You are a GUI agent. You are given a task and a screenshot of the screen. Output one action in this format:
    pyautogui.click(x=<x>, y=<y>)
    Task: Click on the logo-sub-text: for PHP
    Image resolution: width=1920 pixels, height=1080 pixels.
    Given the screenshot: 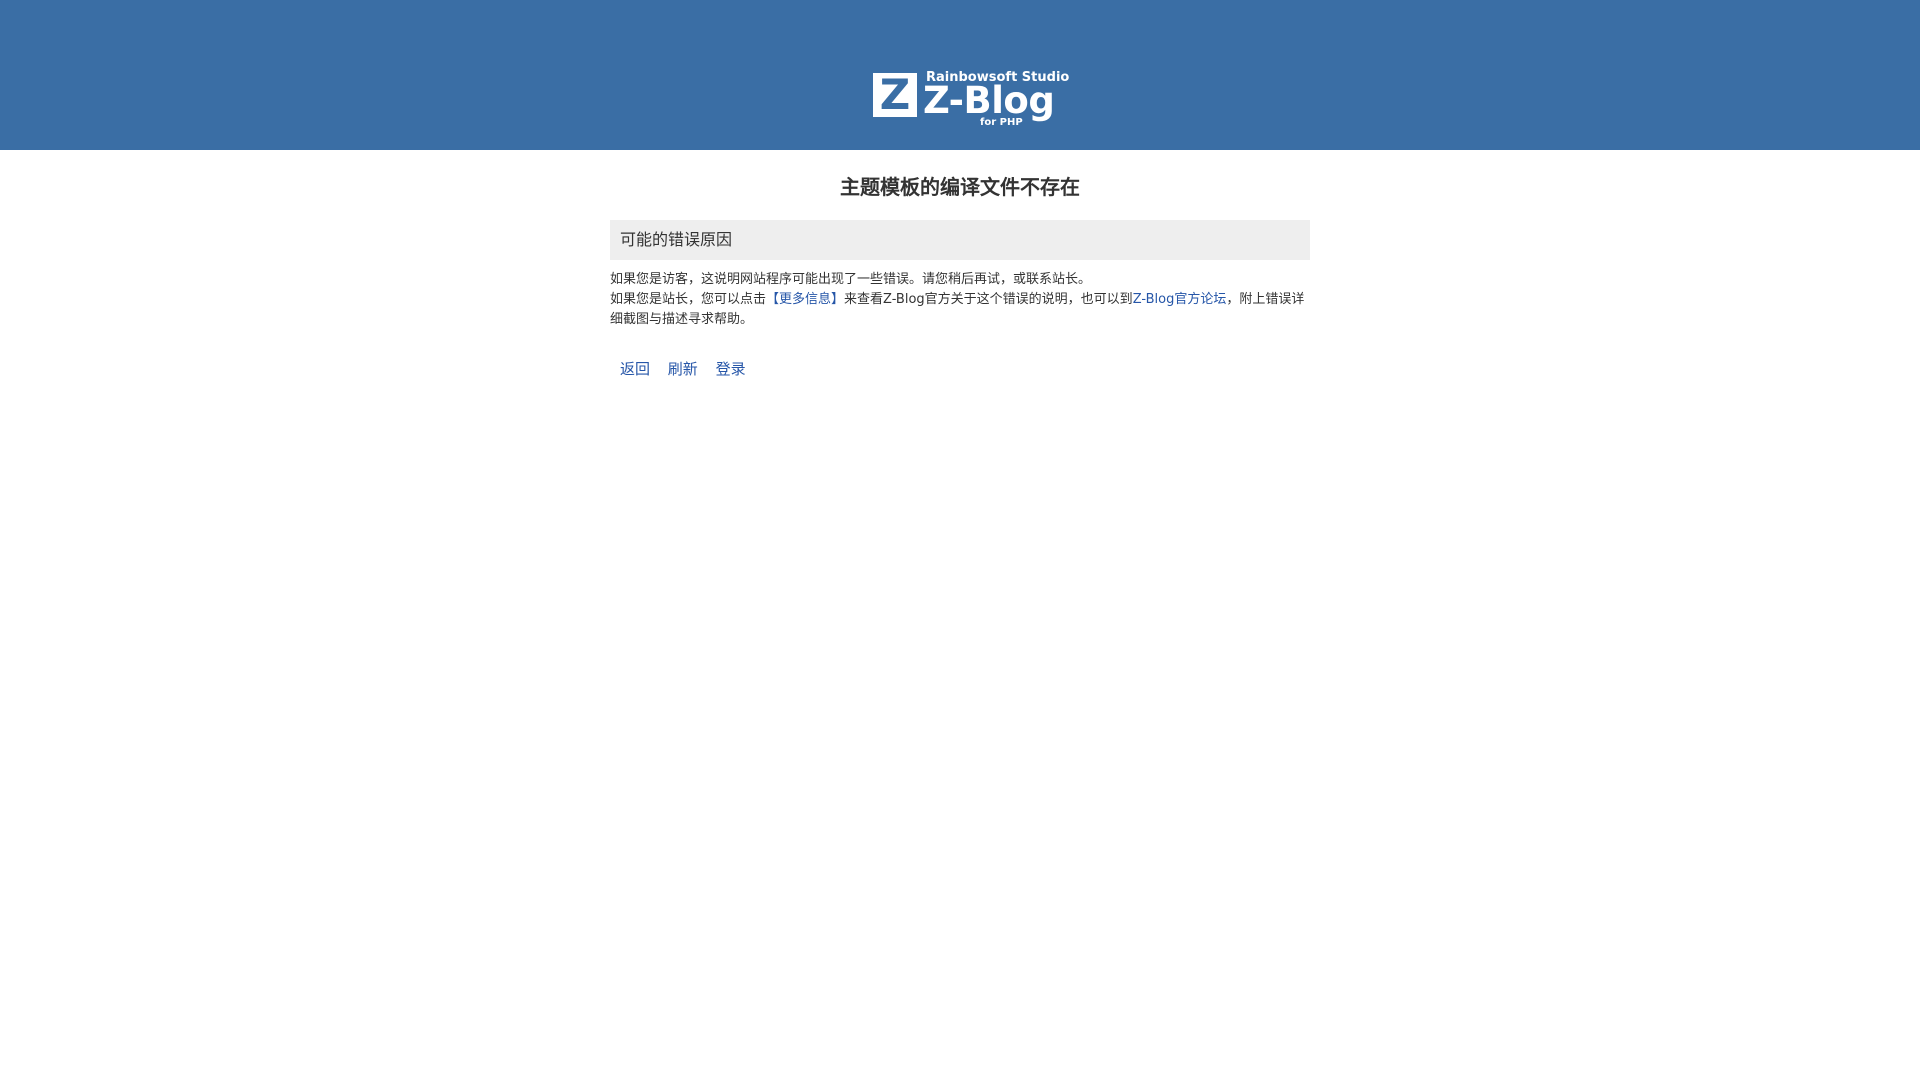 What is the action you would take?
    pyautogui.click(x=1001, y=122)
    